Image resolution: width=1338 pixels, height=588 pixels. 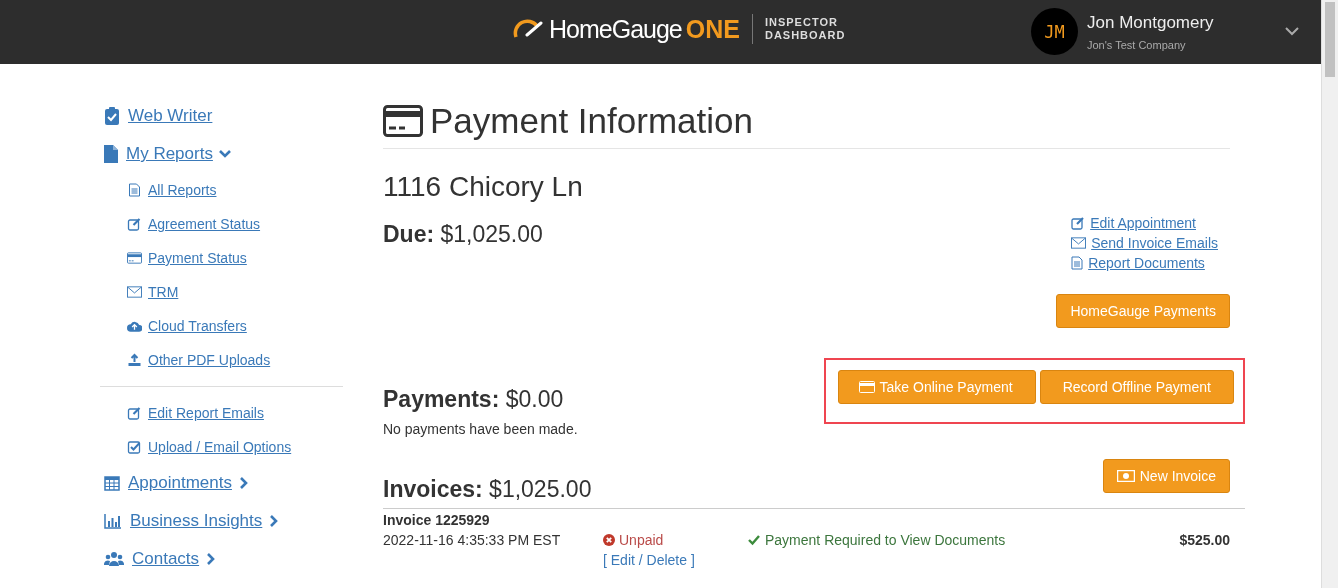 I want to click on money-icon, so click(x=1125, y=476).